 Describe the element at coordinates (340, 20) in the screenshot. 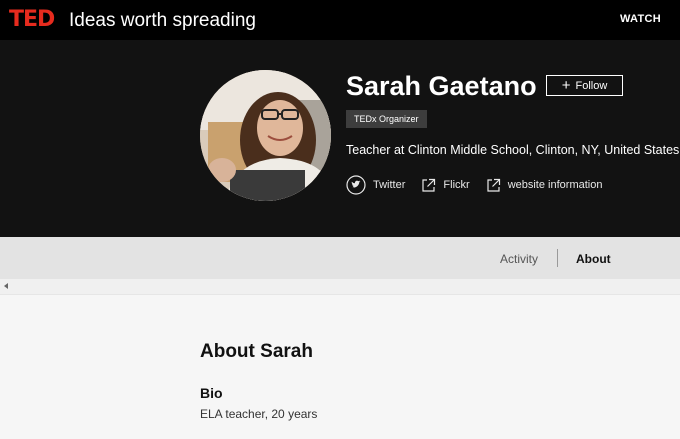

I see `top-navigation-bar: TED Ideas worth spreading WATCH` at that location.